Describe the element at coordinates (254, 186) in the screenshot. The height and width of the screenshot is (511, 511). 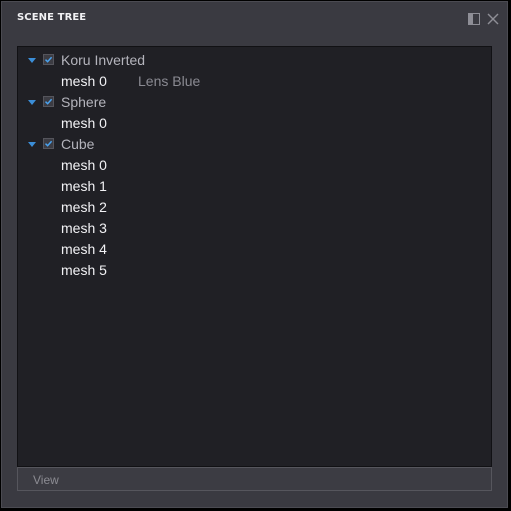
I see `mesh-row: mesh 1` at that location.